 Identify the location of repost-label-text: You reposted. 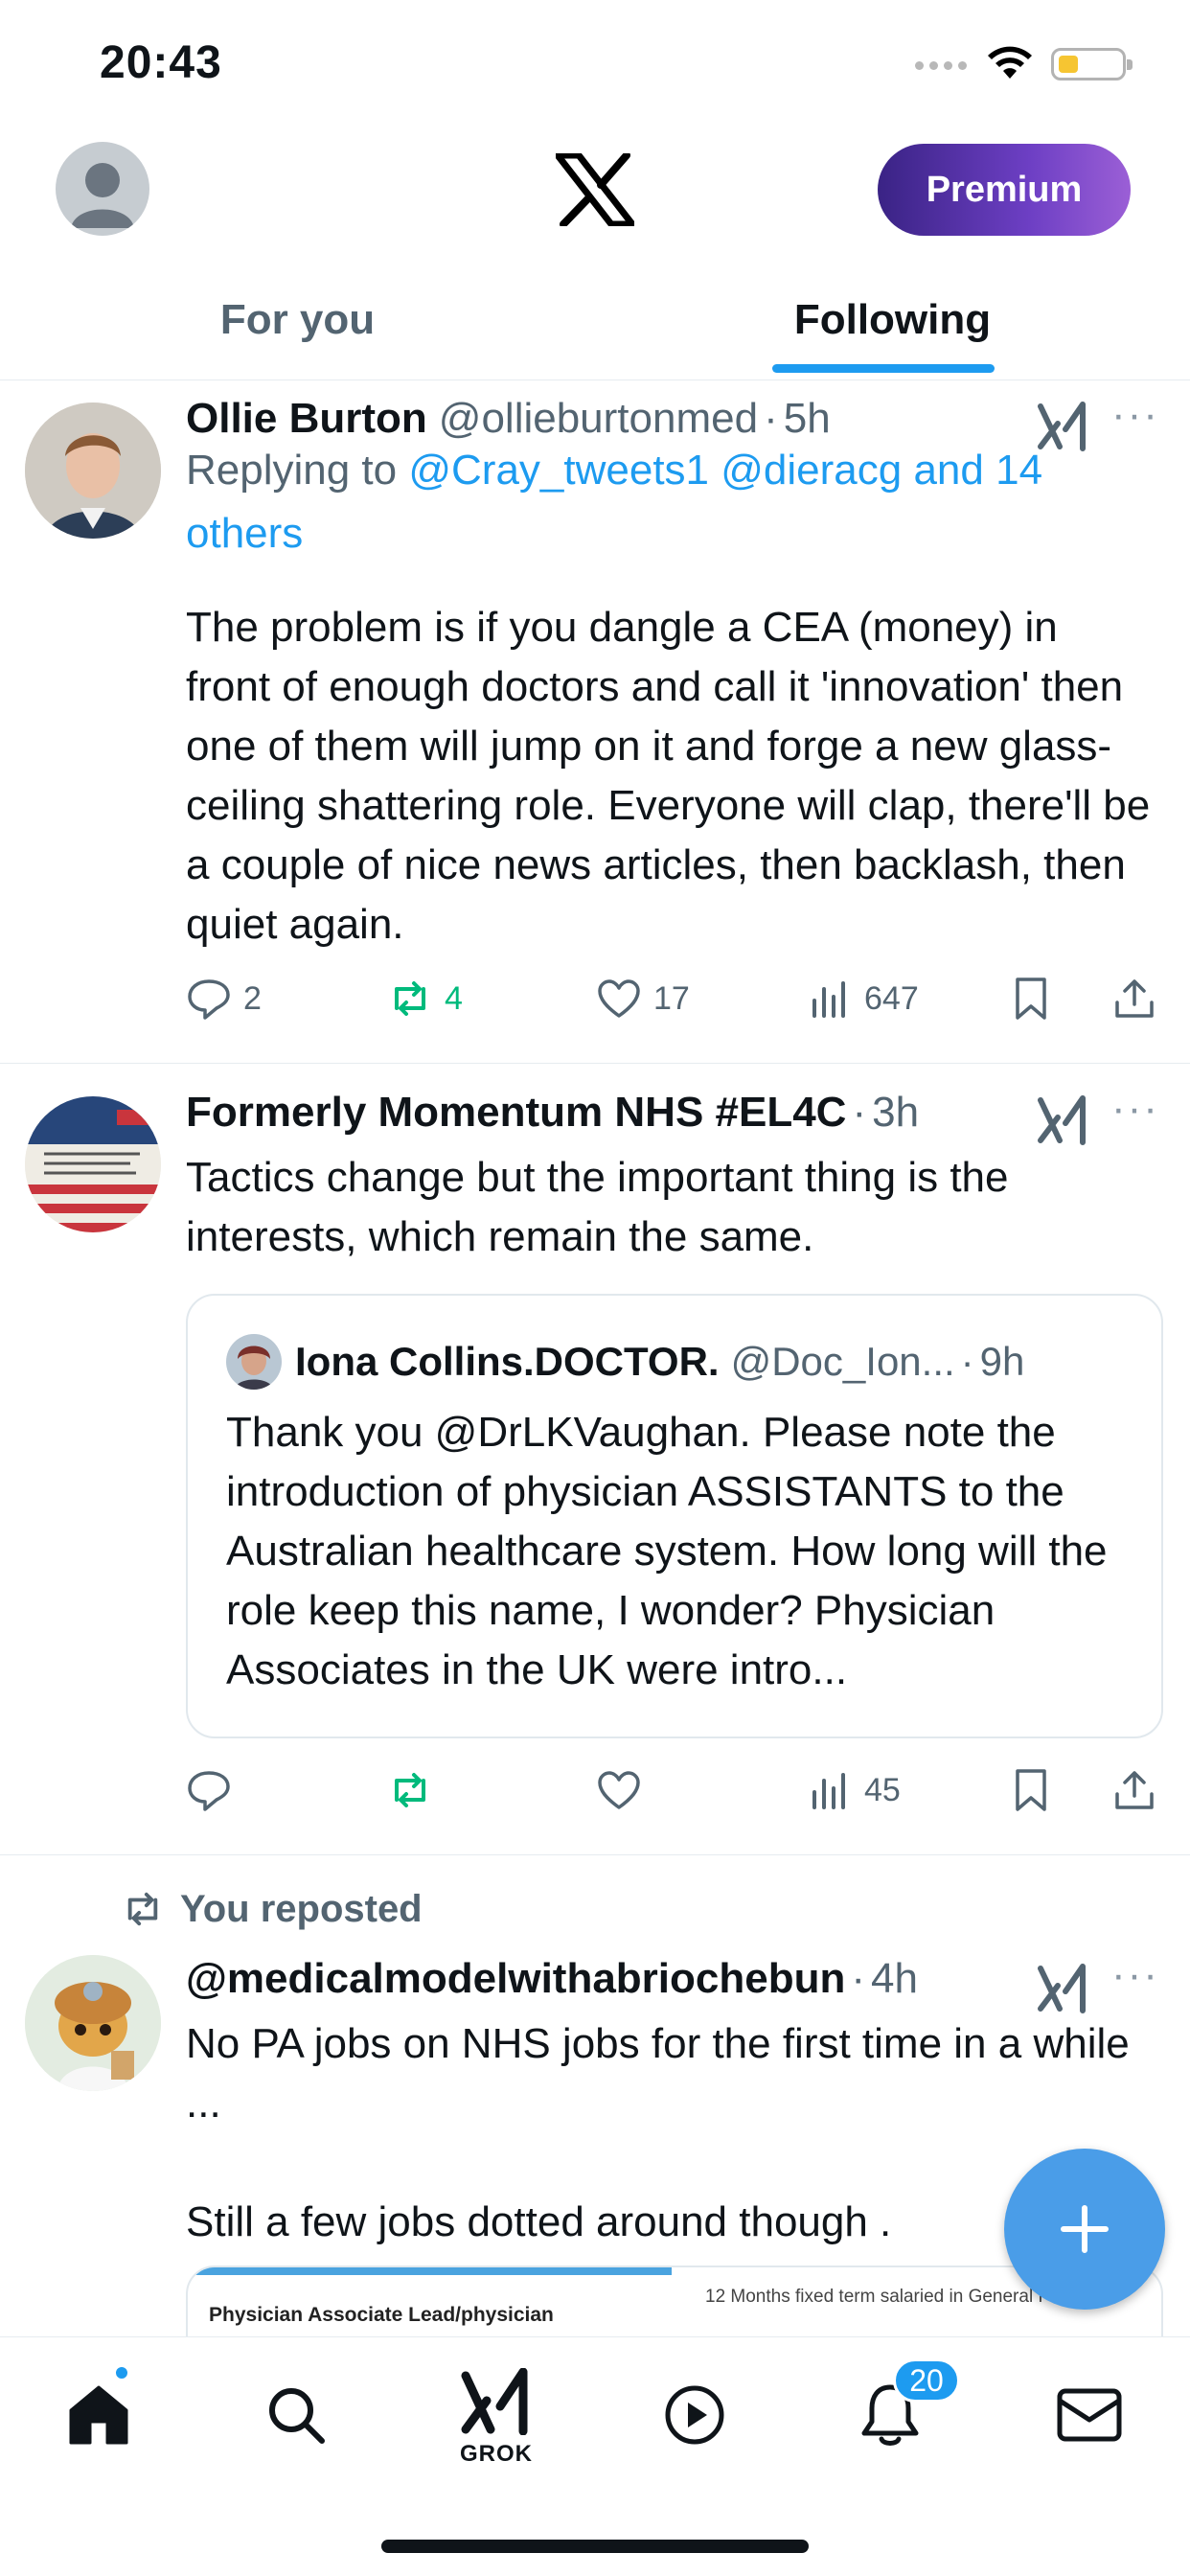
(302, 1909).